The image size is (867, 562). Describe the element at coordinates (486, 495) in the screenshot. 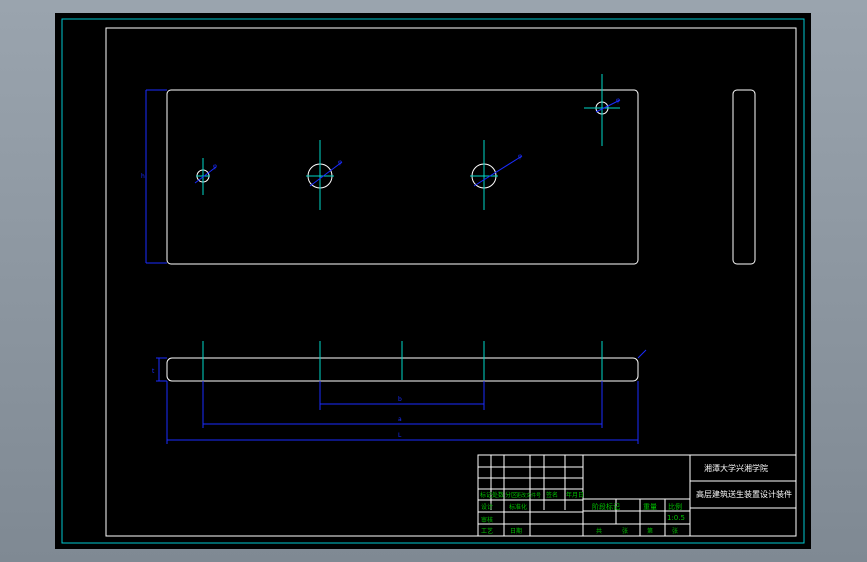

I see `svg-text: 标记` at that location.